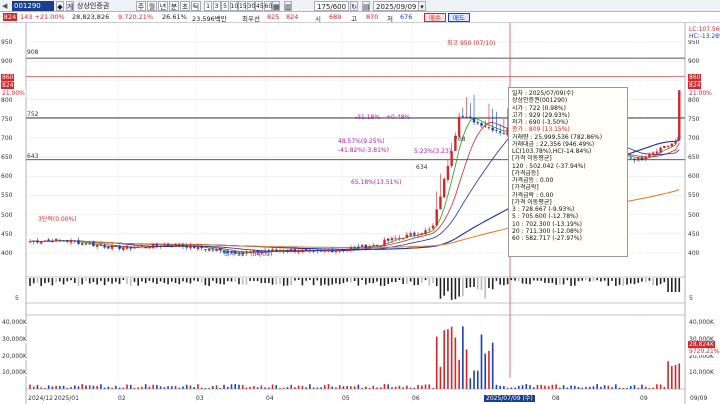  I want to click on date-picker-icon: ▾, so click(422, 6).